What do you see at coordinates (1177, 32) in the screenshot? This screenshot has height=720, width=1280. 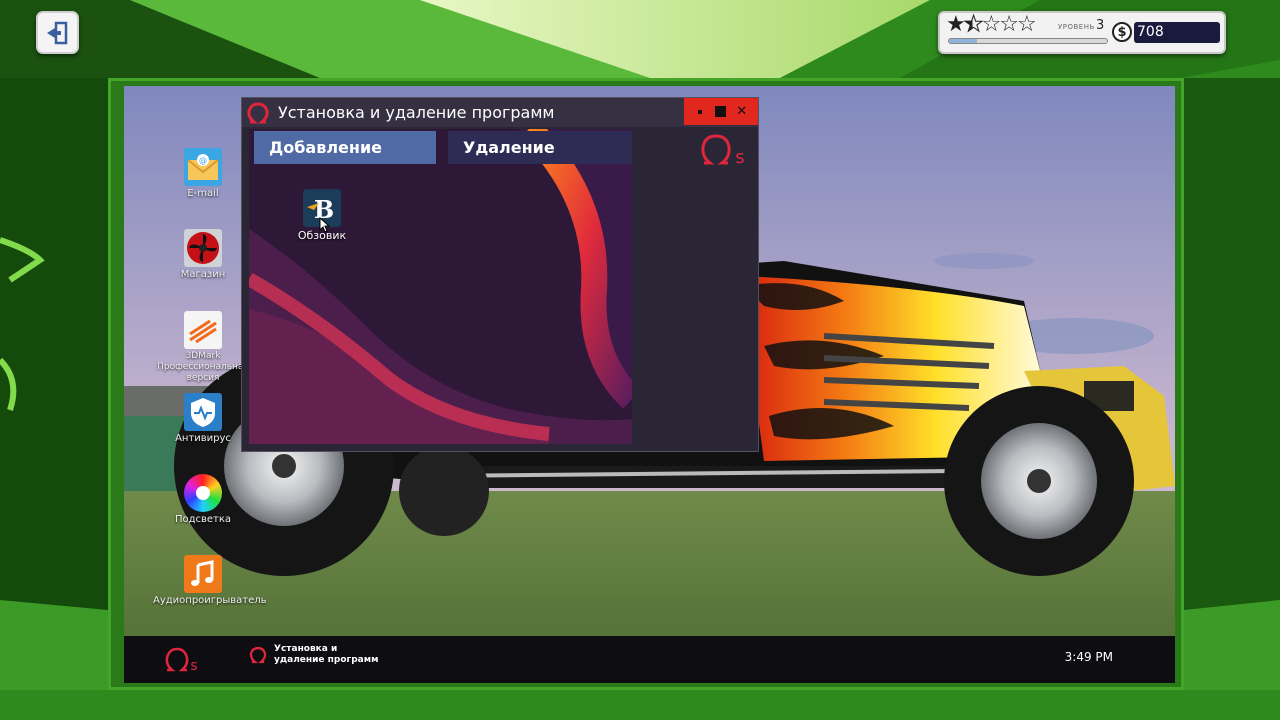 I see `money-value: 708` at bounding box center [1177, 32].